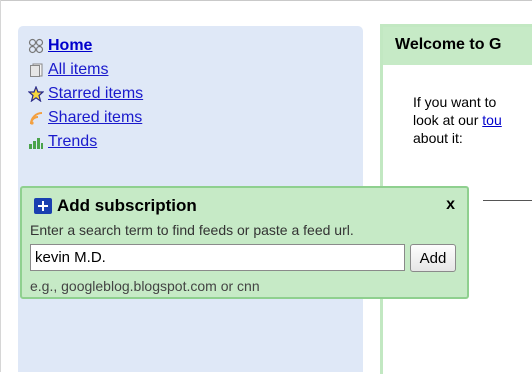 The width and height of the screenshot is (532, 374). Describe the element at coordinates (36, 118) in the screenshot. I see `shared-icon` at that location.